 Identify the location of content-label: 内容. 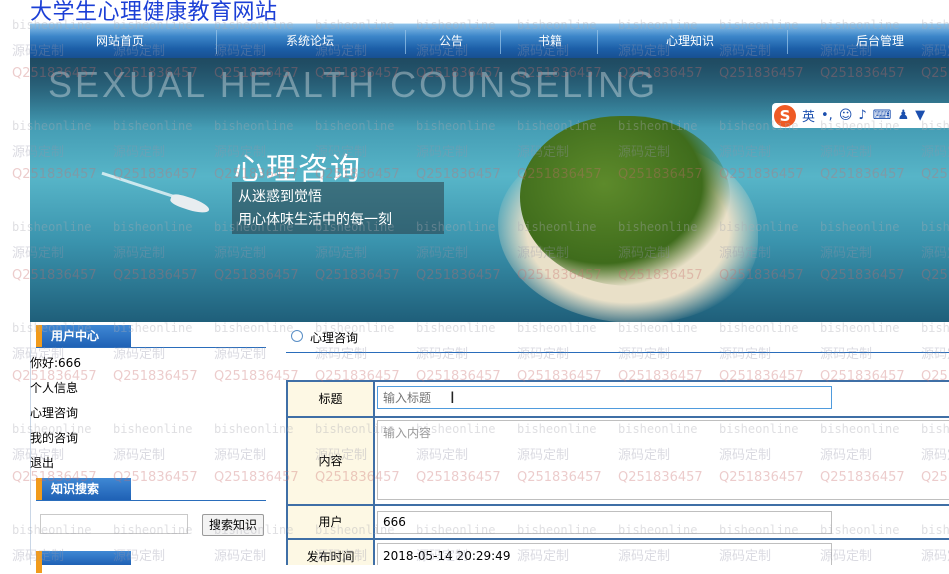
(330, 461).